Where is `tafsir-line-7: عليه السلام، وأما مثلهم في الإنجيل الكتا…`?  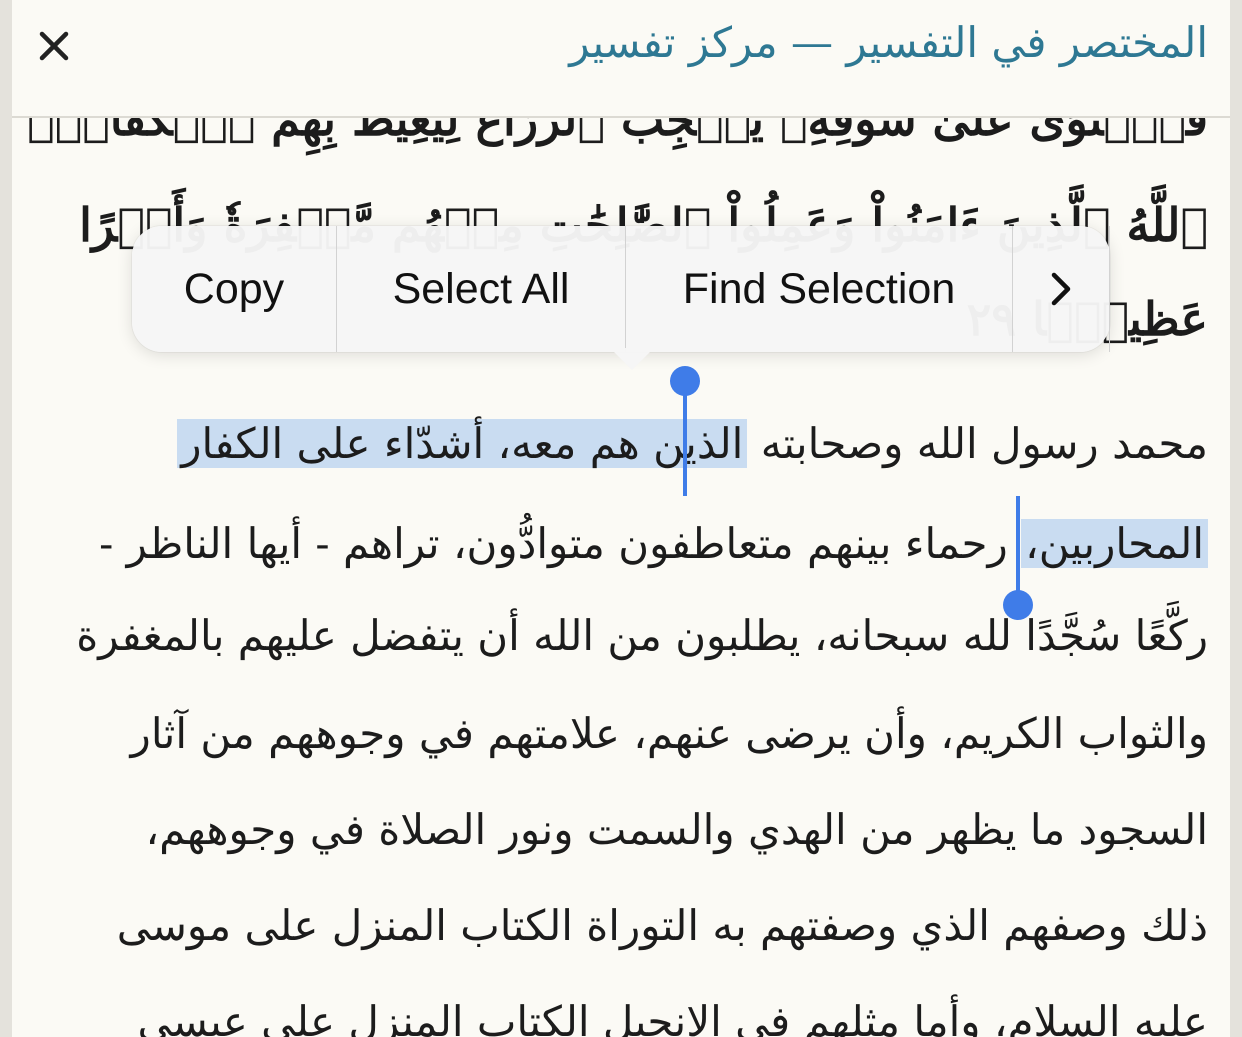
tafsir-line-7: عليه السلام، وأما مثلهم في الإنجيل الكتا… is located at coordinates (672, 1017).